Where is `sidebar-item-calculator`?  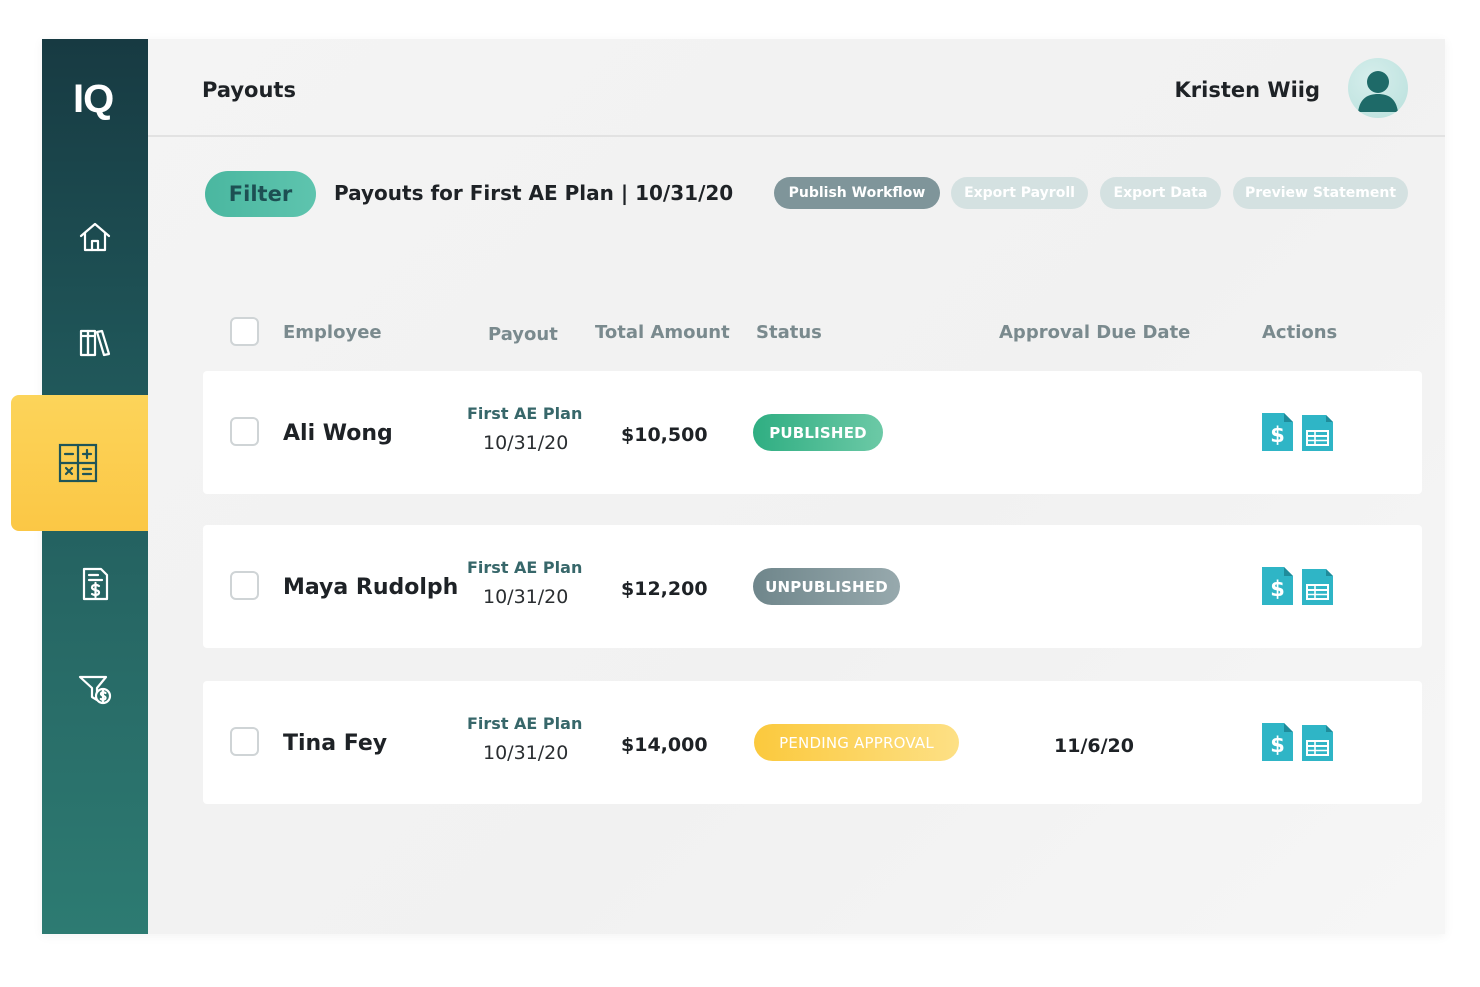
sidebar-item-calculator is located at coordinates (79, 463).